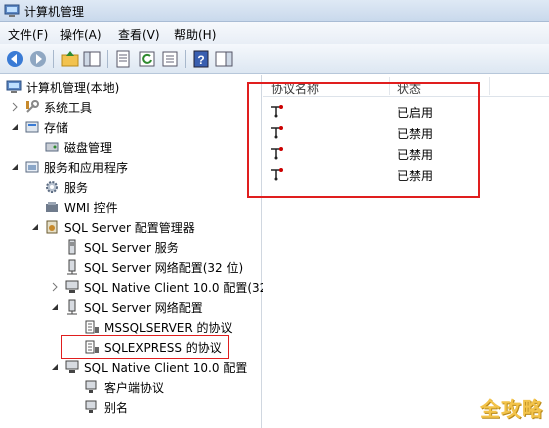 The width and height of the screenshot is (549, 428). What do you see at coordinates (106, 407) in the screenshot?
I see `tree-node-aliases: 别名` at bounding box center [106, 407].